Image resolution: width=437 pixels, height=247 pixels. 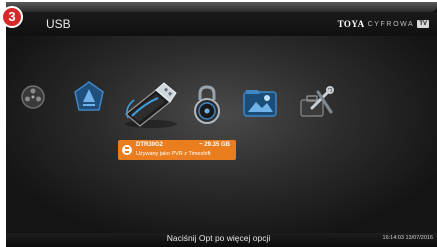 I want to click on tools-icon, so click(x=316, y=103).